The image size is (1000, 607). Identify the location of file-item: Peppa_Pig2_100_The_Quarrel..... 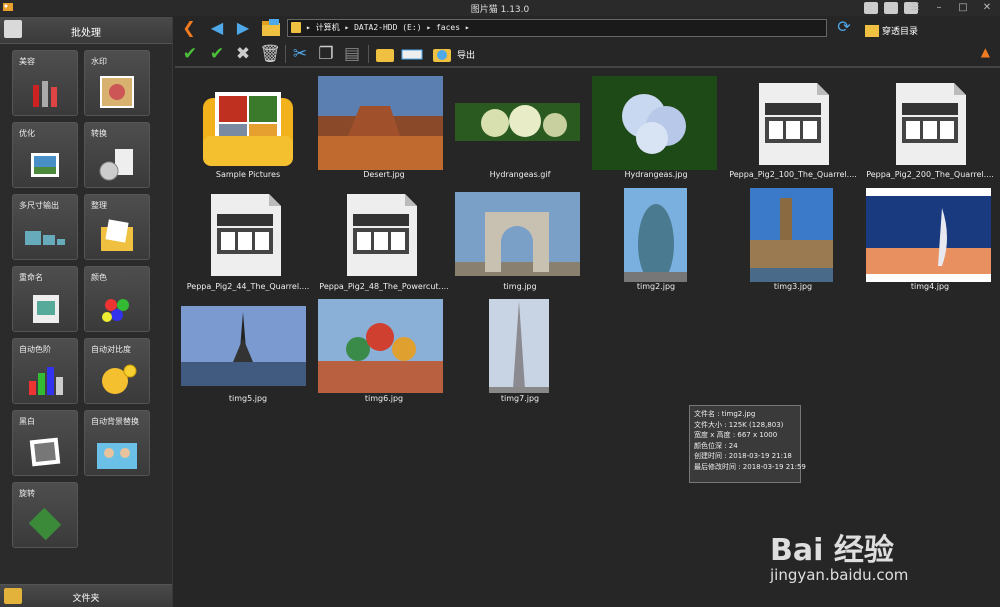
(793, 129).